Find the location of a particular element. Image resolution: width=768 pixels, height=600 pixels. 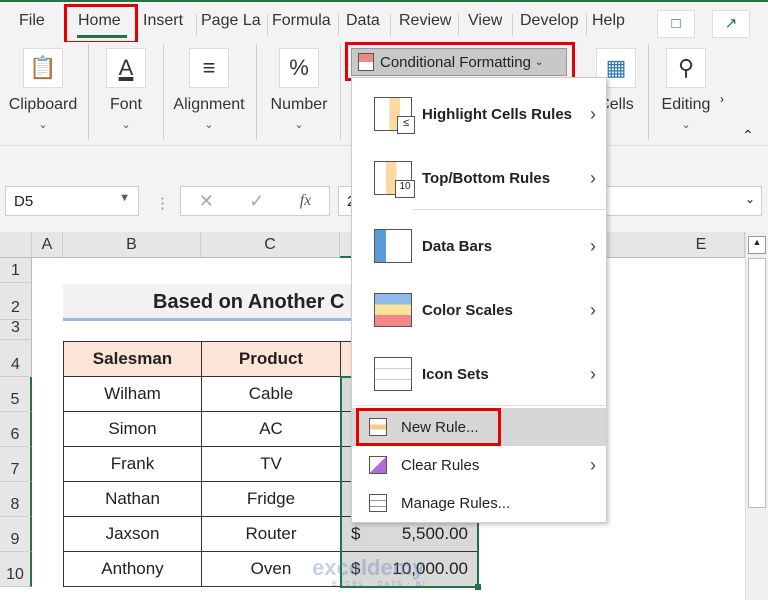

cell-product: AC is located at coordinates (271, 429).